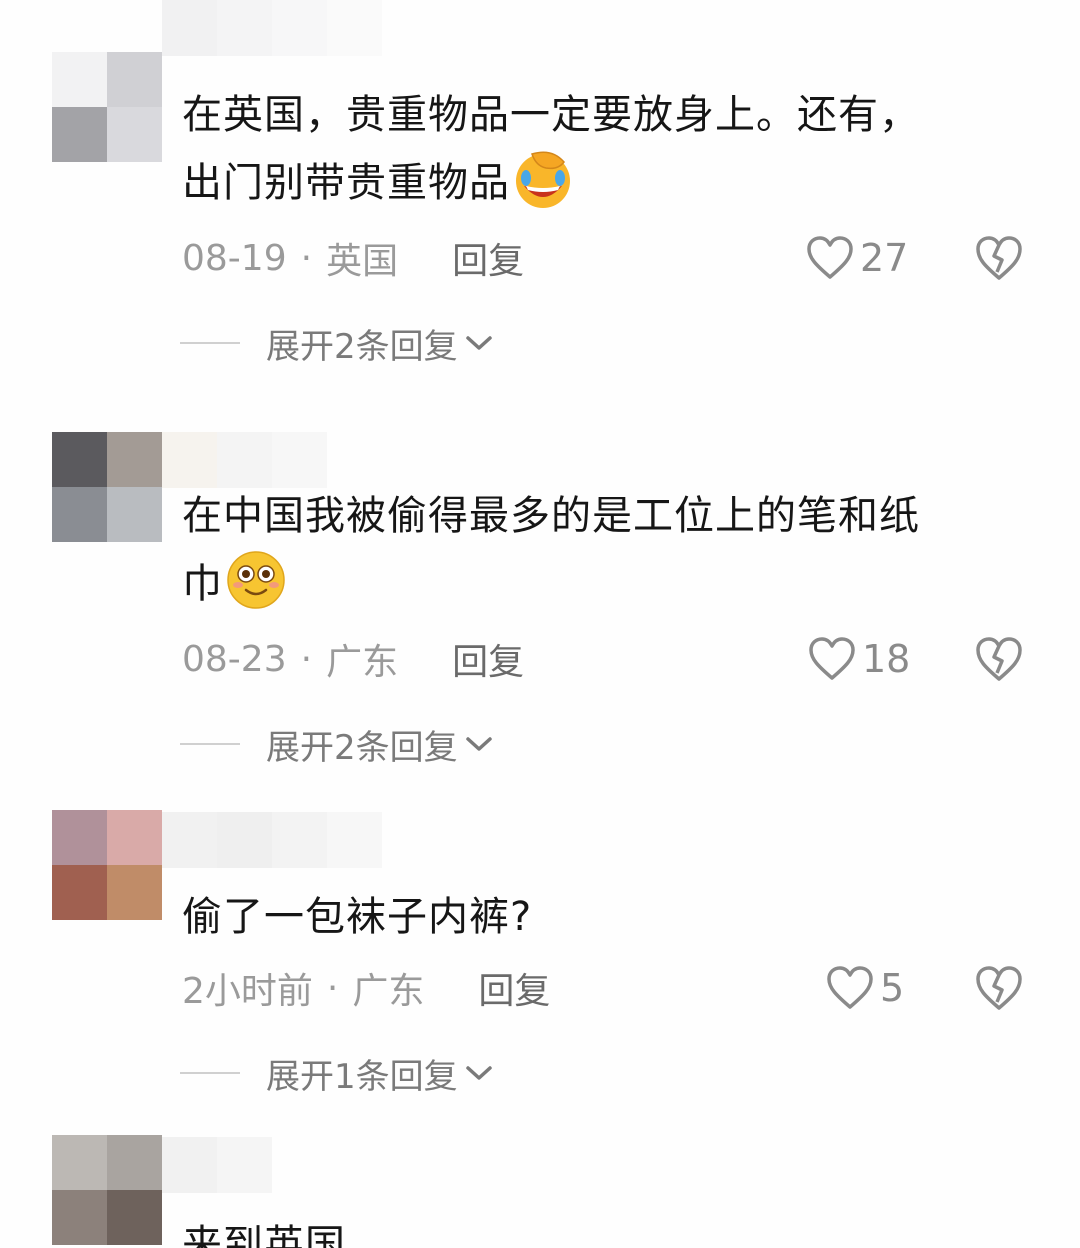  What do you see at coordinates (346, 183) in the screenshot?
I see `comment-line-text: 出门别带贵重物品` at bounding box center [346, 183].